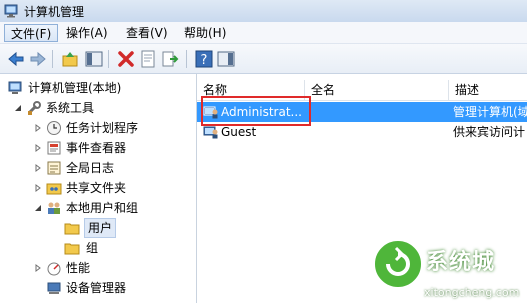 The height and width of the screenshot is (303, 527). I want to click on tree-item-device-manager: 设备管理器, so click(101, 288).